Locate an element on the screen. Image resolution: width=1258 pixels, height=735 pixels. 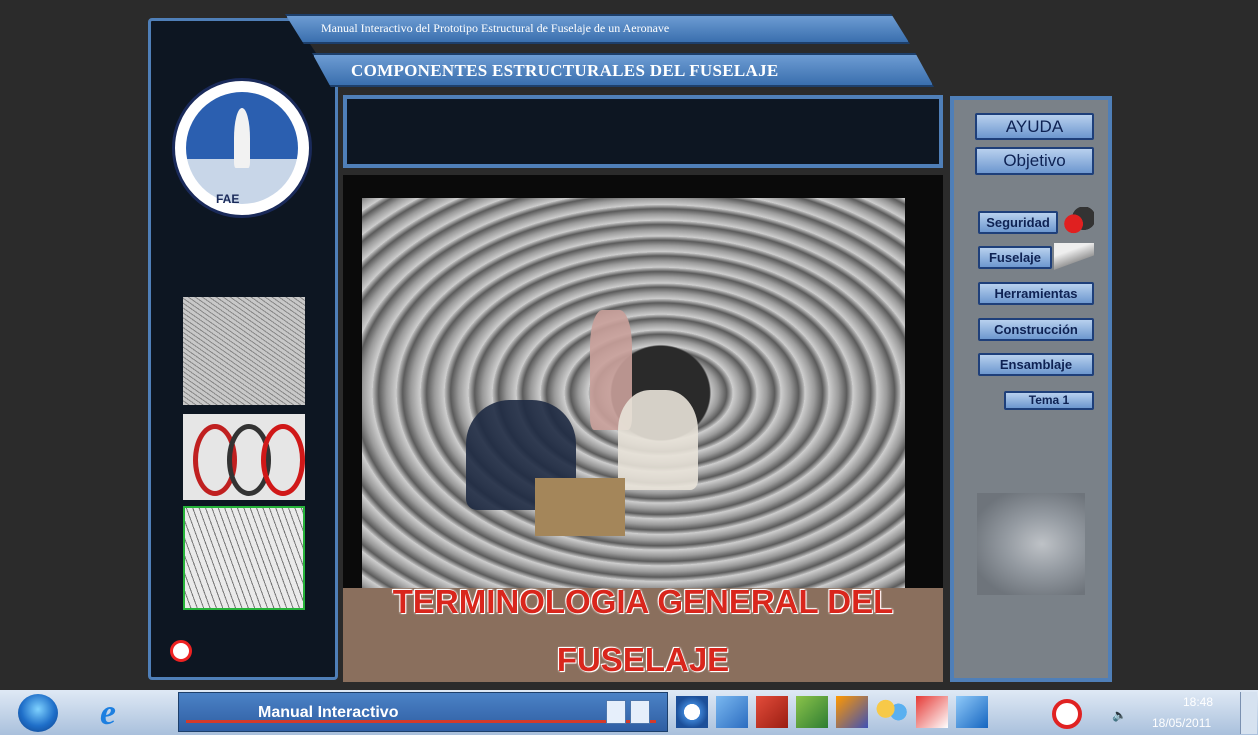
users-icon is located at coordinates (892, 712).